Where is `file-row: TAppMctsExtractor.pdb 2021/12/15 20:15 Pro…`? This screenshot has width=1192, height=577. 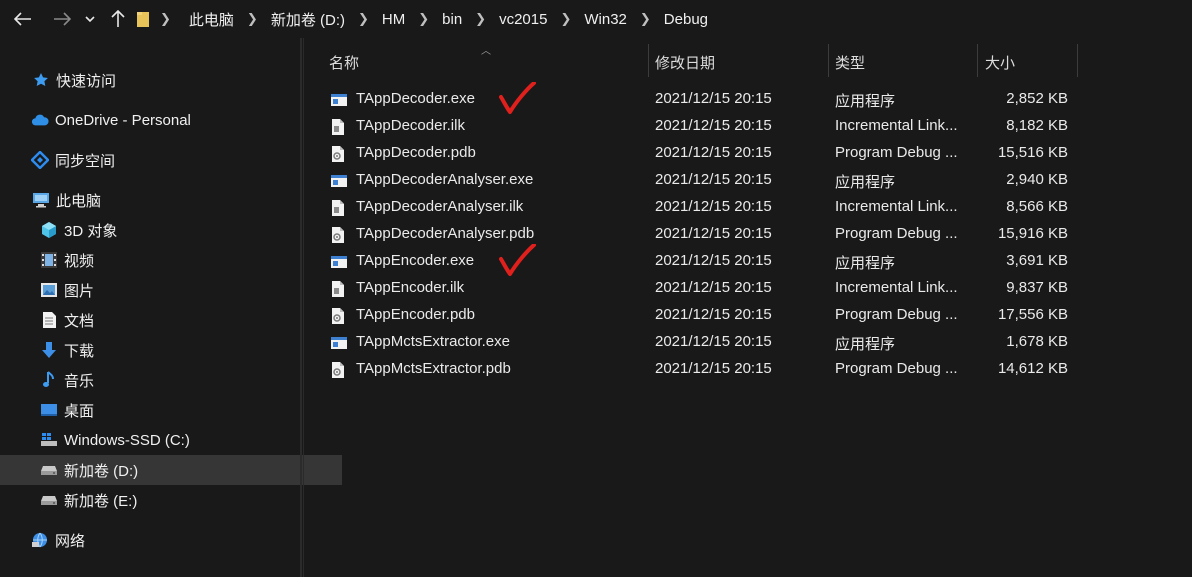 file-row: TAppMctsExtractor.pdb 2021/12/15 20:15 Pro… is located at coordinates (709, 369).